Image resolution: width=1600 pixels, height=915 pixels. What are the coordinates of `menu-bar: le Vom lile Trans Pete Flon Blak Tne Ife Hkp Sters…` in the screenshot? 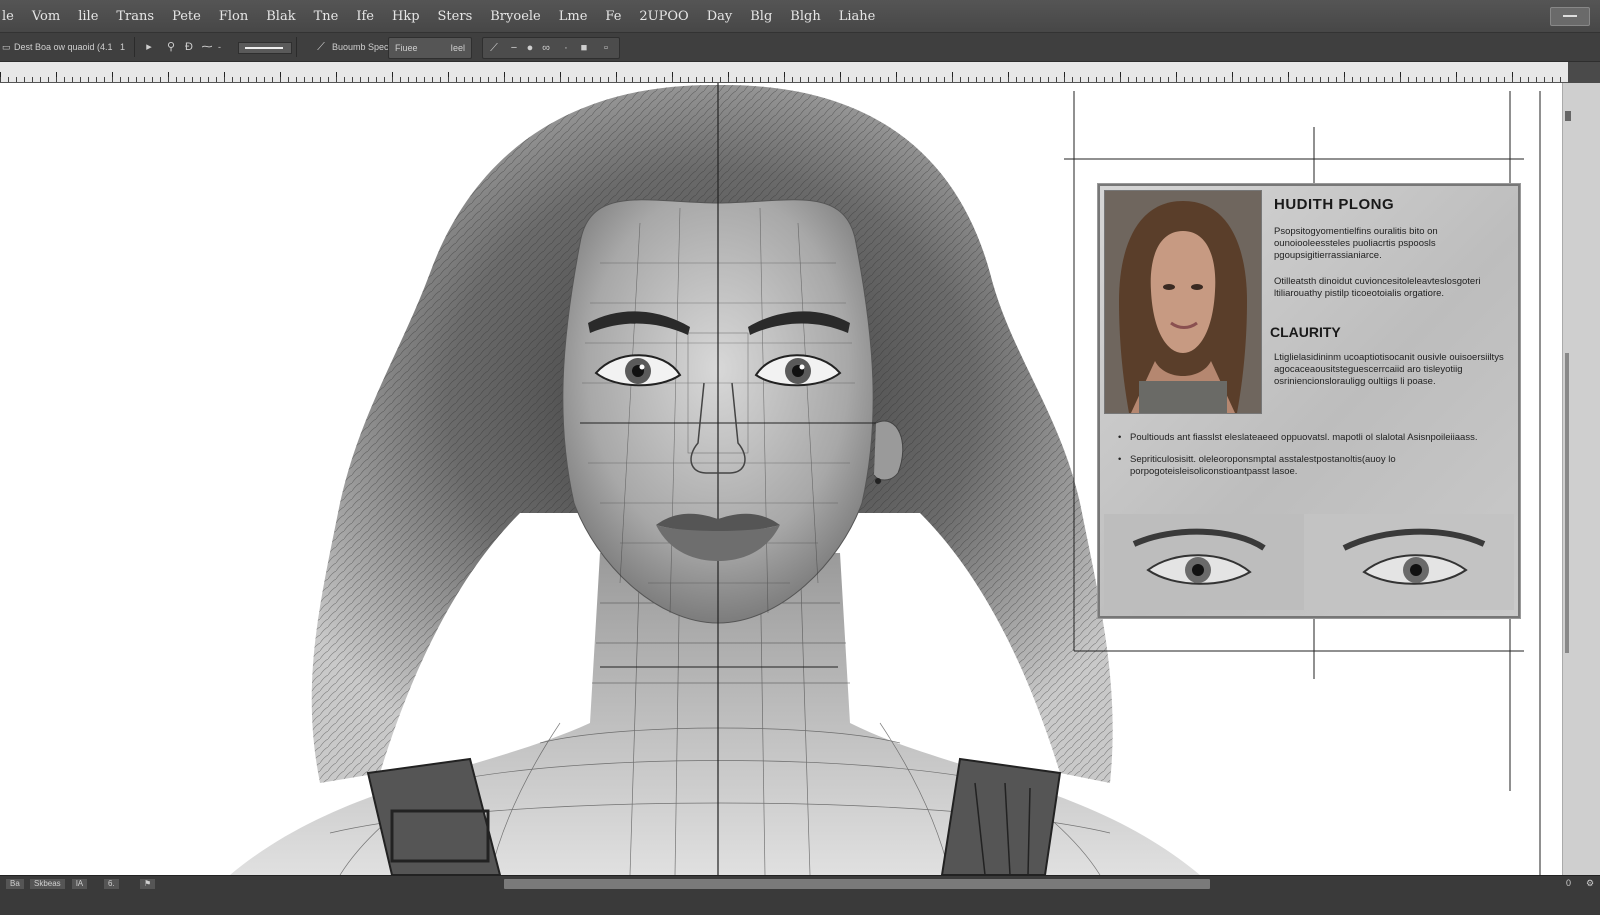 It's located at (800, 16).